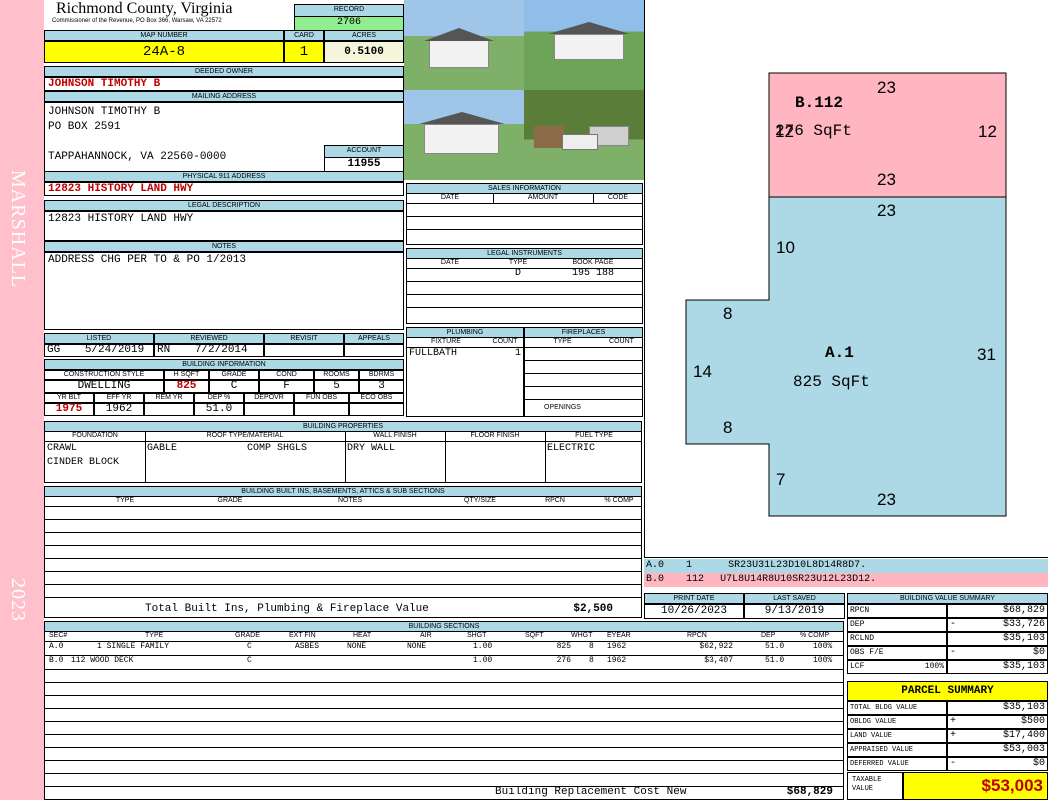  I want to click on listed-cell: GG 5/24/2019, so click(99, 350).